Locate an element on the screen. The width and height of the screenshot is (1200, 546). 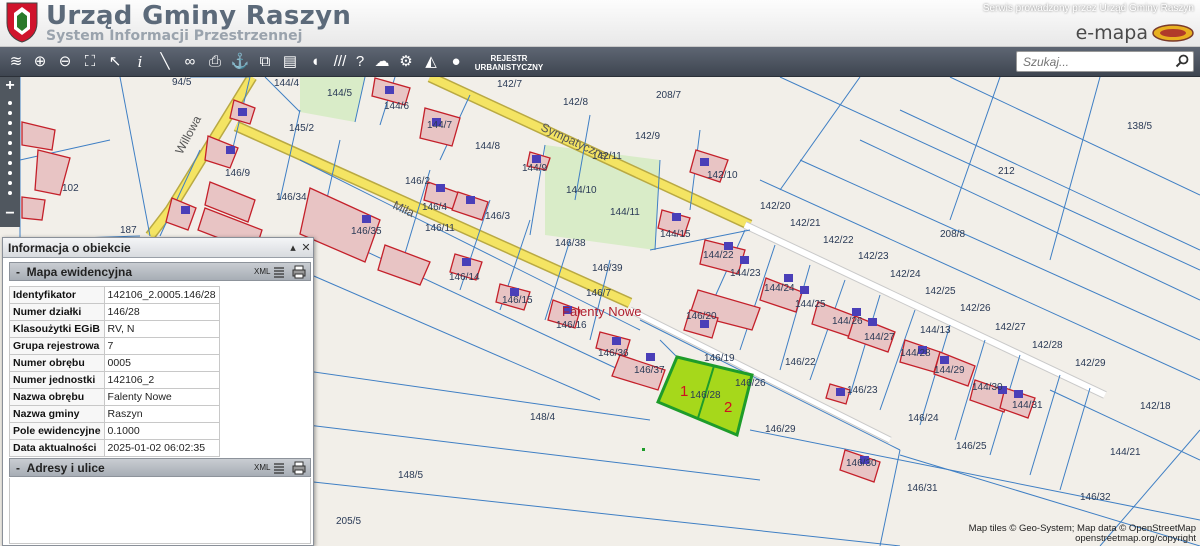
attribute-value: 142106_2.0005.146/28 is located at coordinates (161, 295).